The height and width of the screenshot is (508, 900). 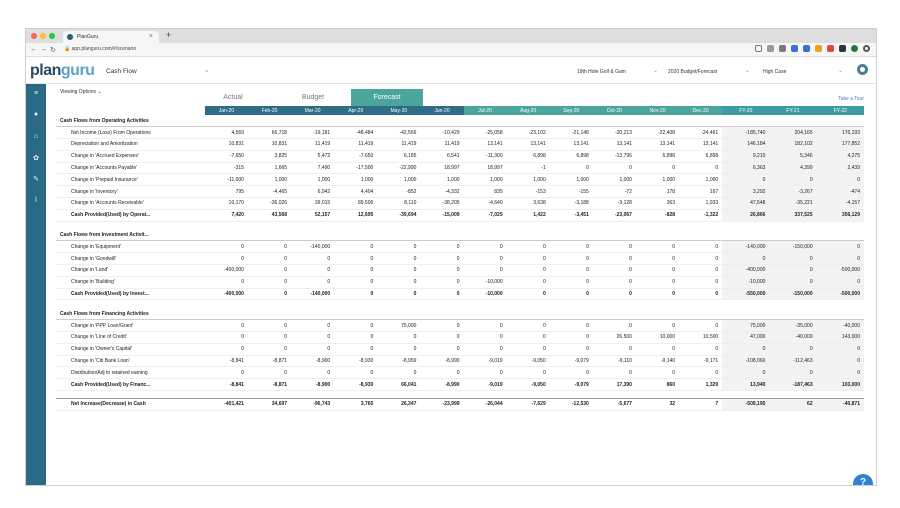 What do you see at coordinates (854, 48) in the screenshot?
I see `profile-avatar` at bounding box center [854, 48].